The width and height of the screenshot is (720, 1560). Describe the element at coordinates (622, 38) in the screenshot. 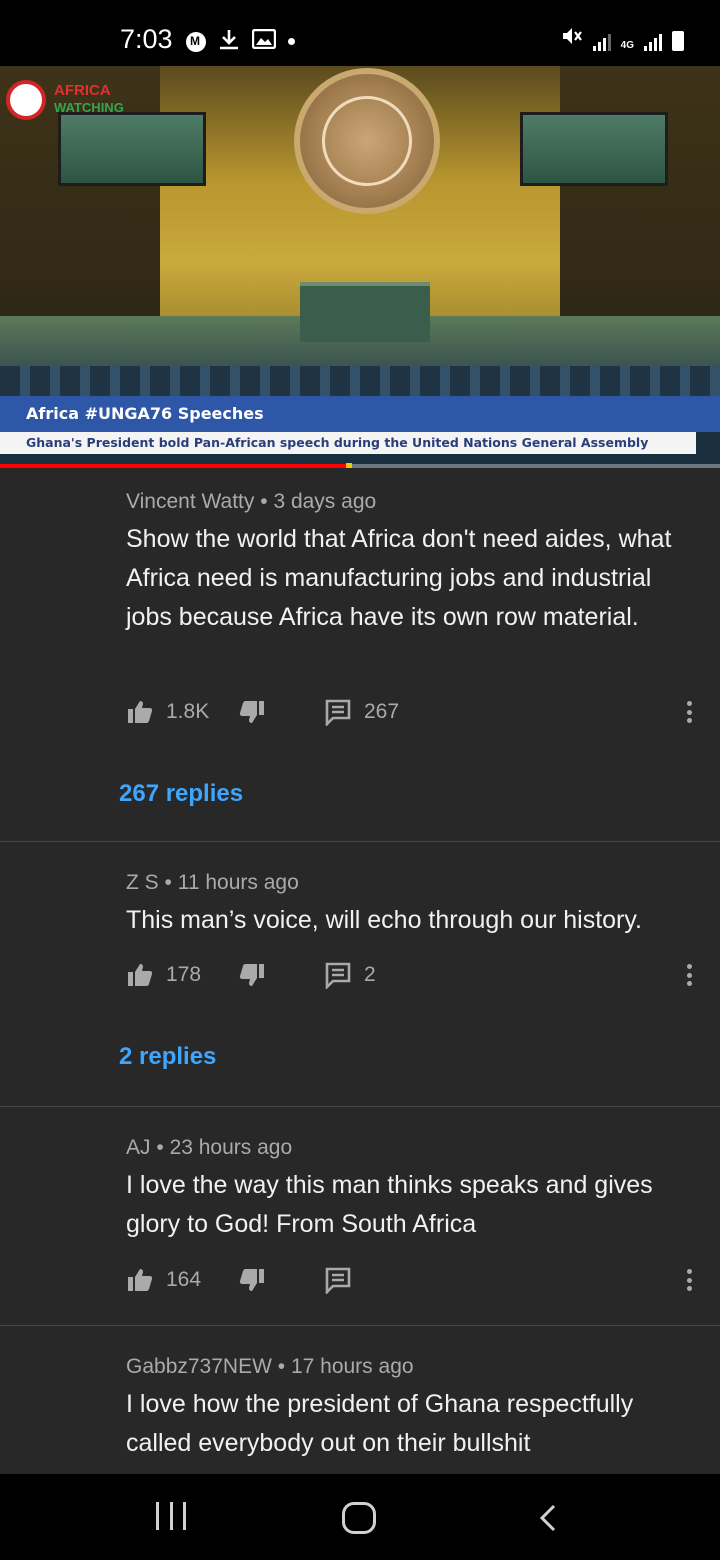

I see `status-right-icons: 4G` at that location.